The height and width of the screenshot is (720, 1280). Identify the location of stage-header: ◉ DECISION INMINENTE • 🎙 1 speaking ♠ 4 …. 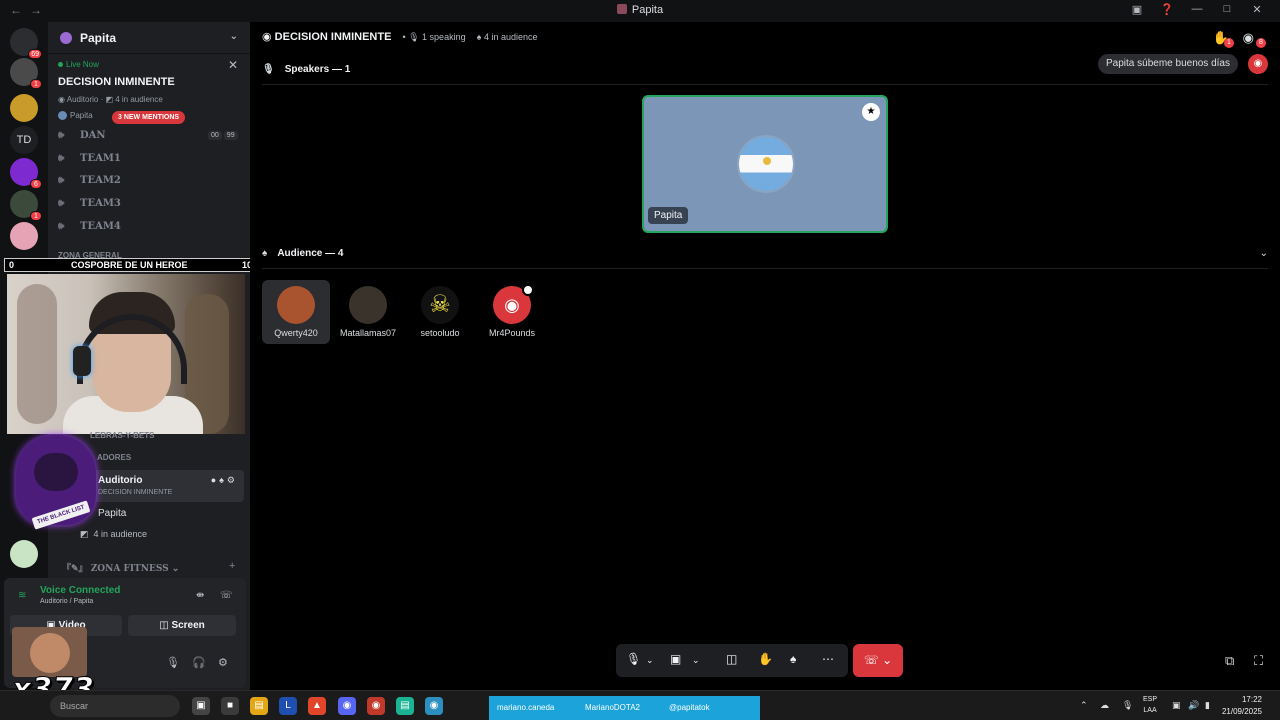
(400, 36).